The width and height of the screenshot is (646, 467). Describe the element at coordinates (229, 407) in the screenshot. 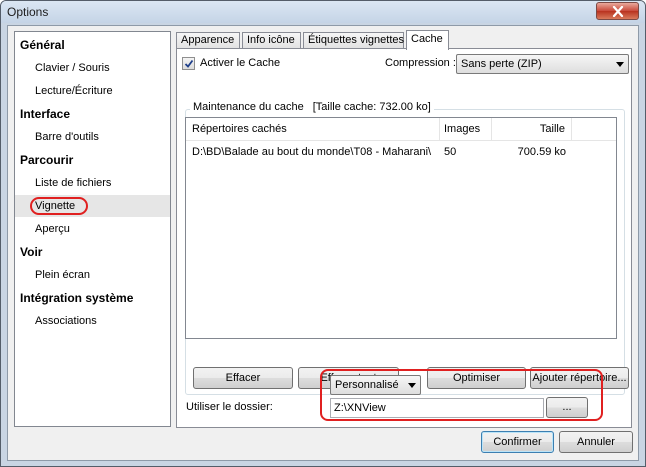

I see `folder-label: Utiliser le dossier:` at that location.